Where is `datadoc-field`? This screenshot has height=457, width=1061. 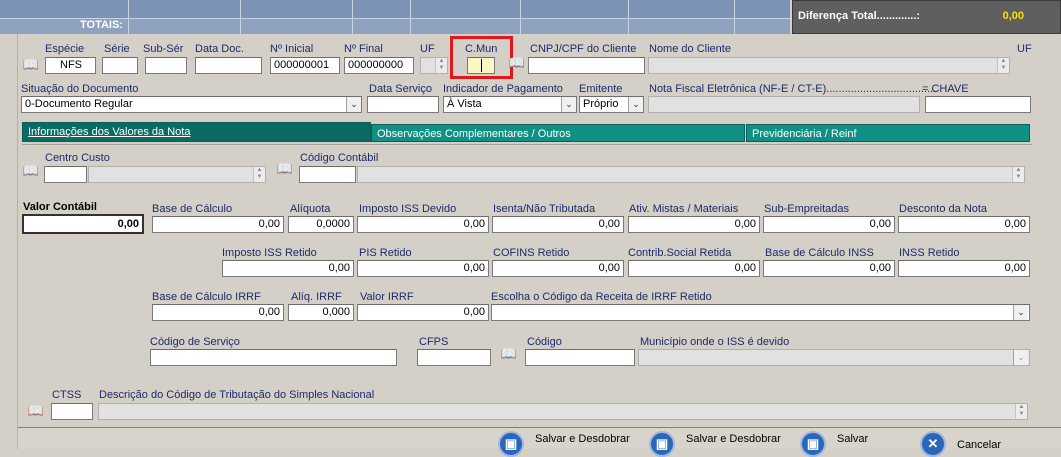 datadoc-field is located at coordinates (228, 65).